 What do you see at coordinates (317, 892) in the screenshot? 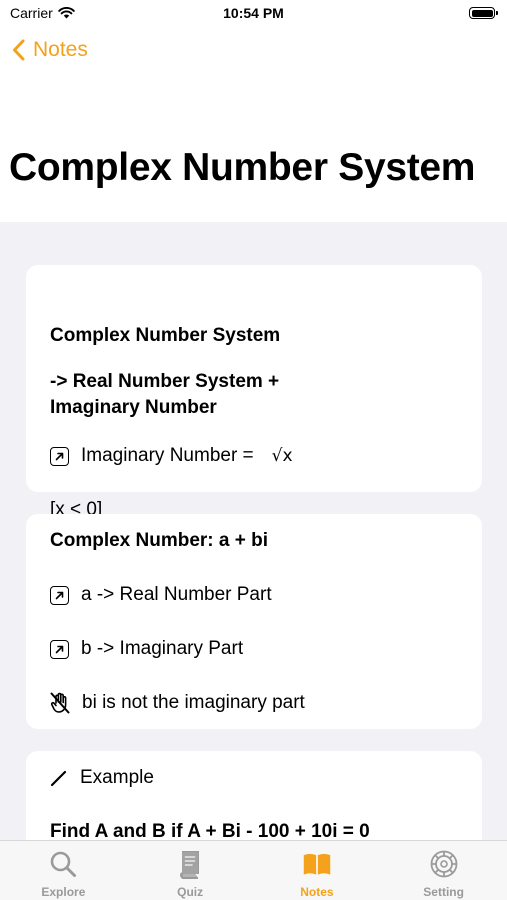
I see `tab-label: Notes` at bounding box center [317, 892].